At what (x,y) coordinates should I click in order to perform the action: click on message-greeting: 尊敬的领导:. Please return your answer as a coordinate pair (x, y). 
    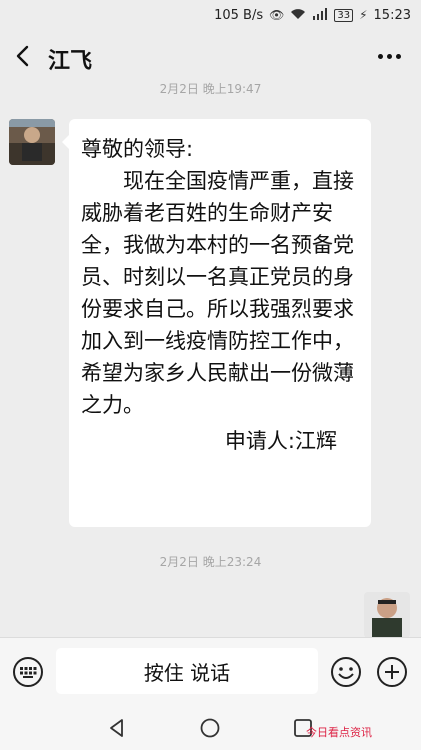
    Looking at the image, I should click on (137, 149).